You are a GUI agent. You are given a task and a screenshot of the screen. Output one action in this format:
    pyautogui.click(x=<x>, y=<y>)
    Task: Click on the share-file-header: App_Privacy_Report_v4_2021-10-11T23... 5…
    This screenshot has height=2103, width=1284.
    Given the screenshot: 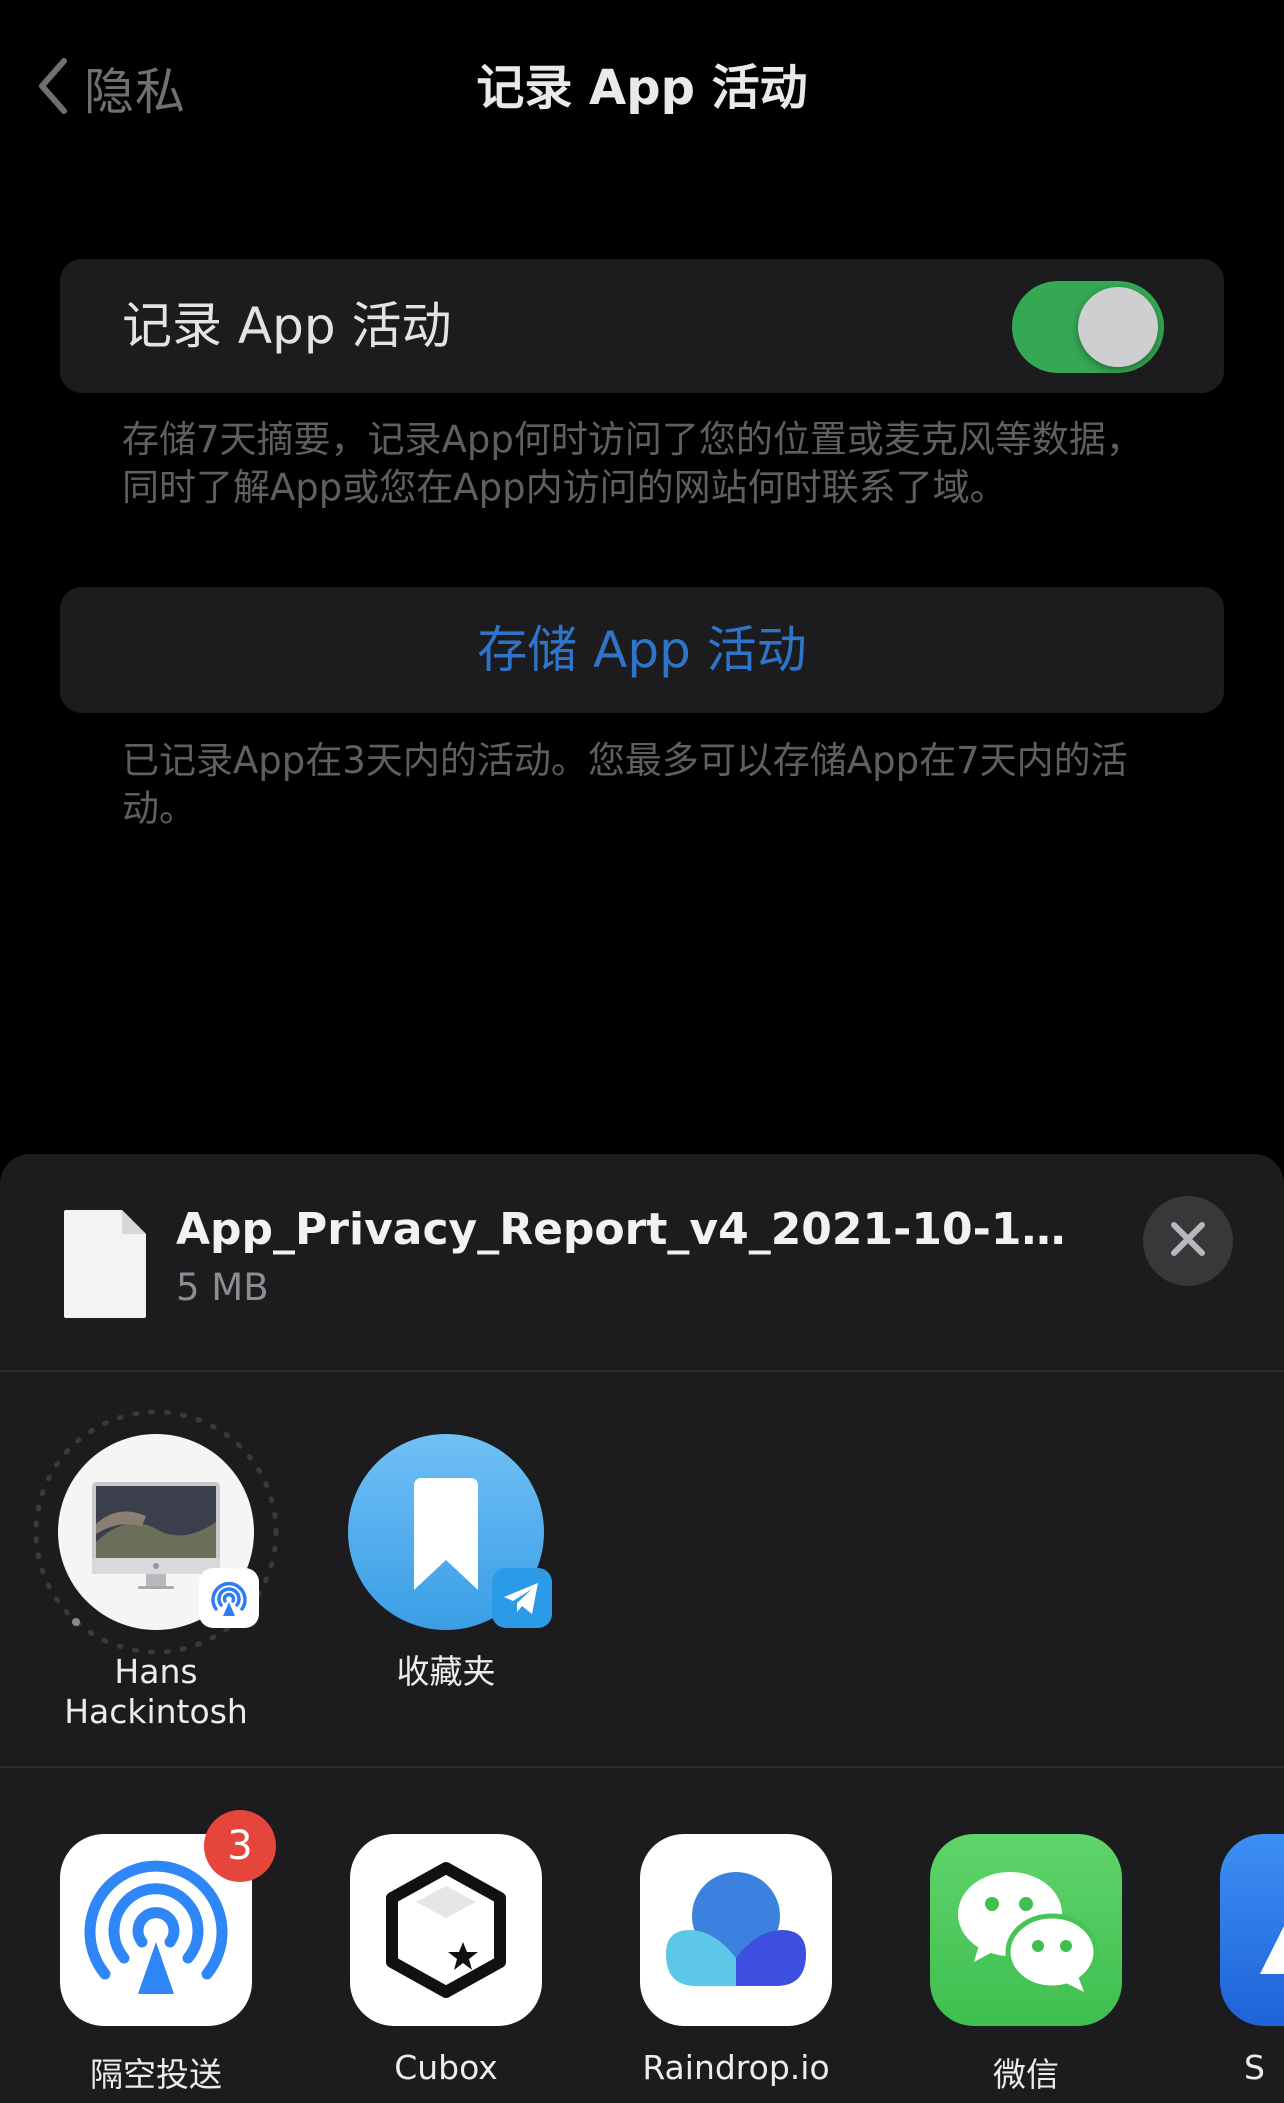 What is the action you would take?
    pyautogui.click(x=642, y=1262)
    